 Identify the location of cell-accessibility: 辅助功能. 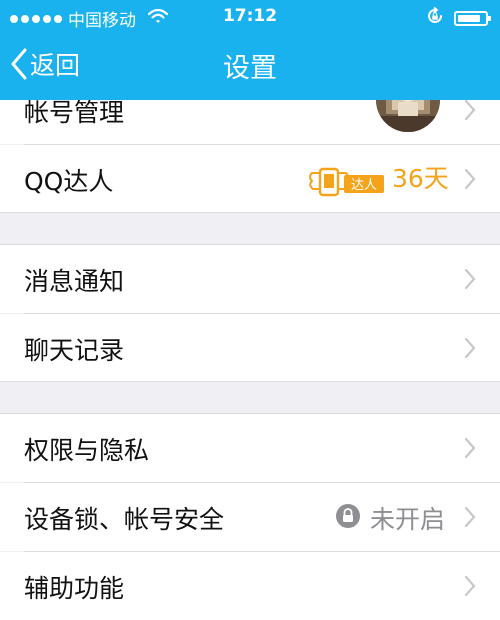
(250, 586).